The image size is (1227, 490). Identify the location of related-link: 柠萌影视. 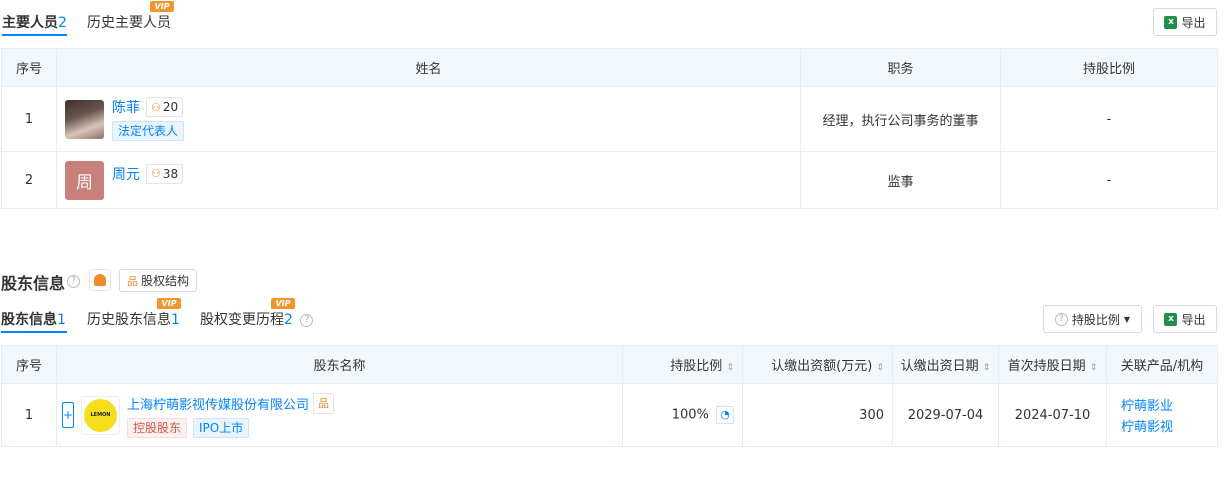
(1169, 425).